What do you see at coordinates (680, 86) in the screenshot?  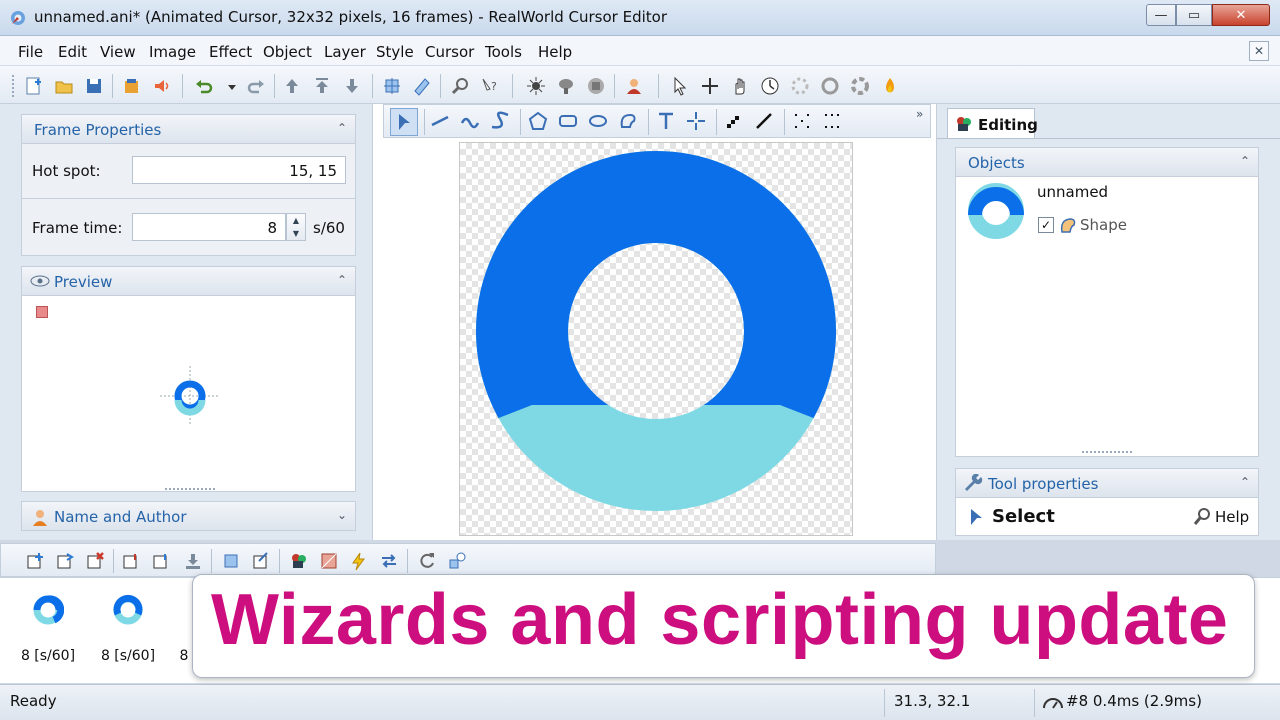 I see `arrow-cursor-icon` at bounding box center [680, 86].